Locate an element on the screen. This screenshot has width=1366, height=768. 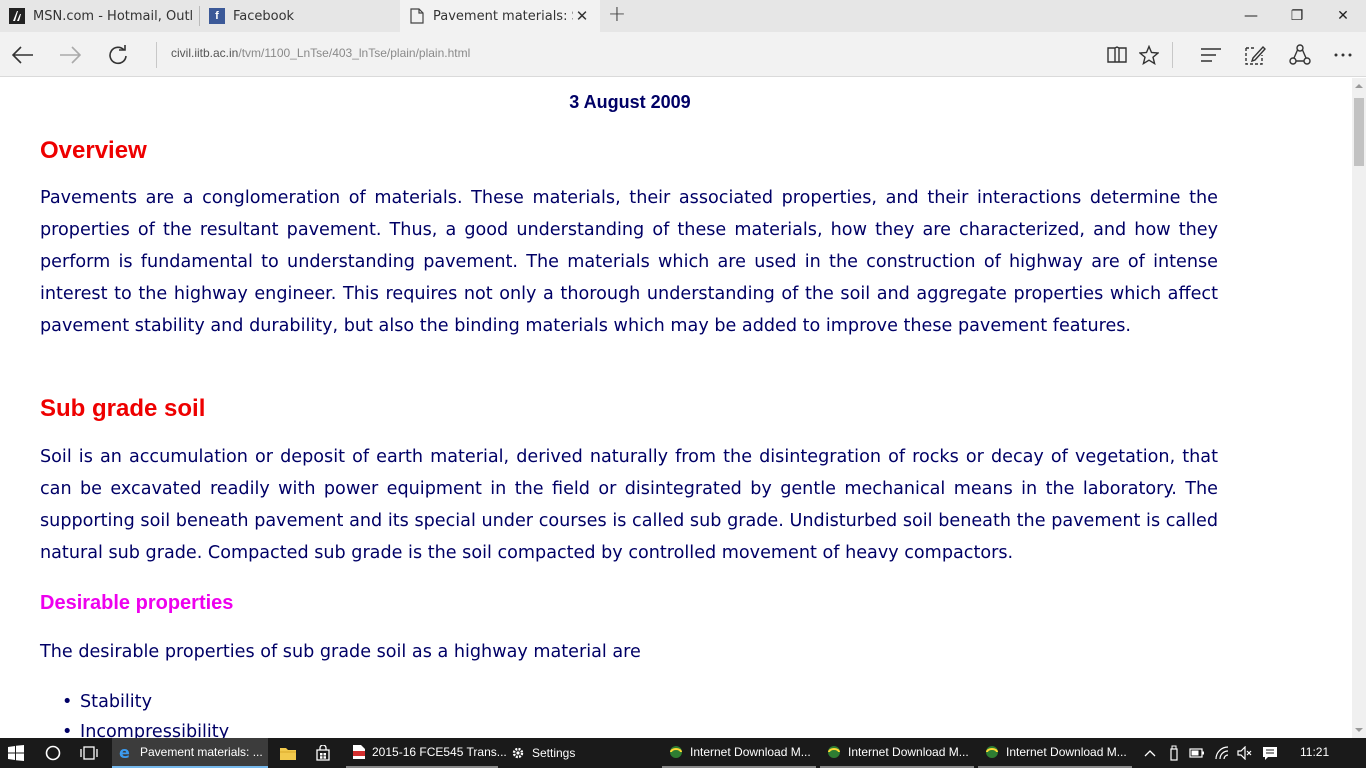
page-icon is located at coordinates (417, 16).